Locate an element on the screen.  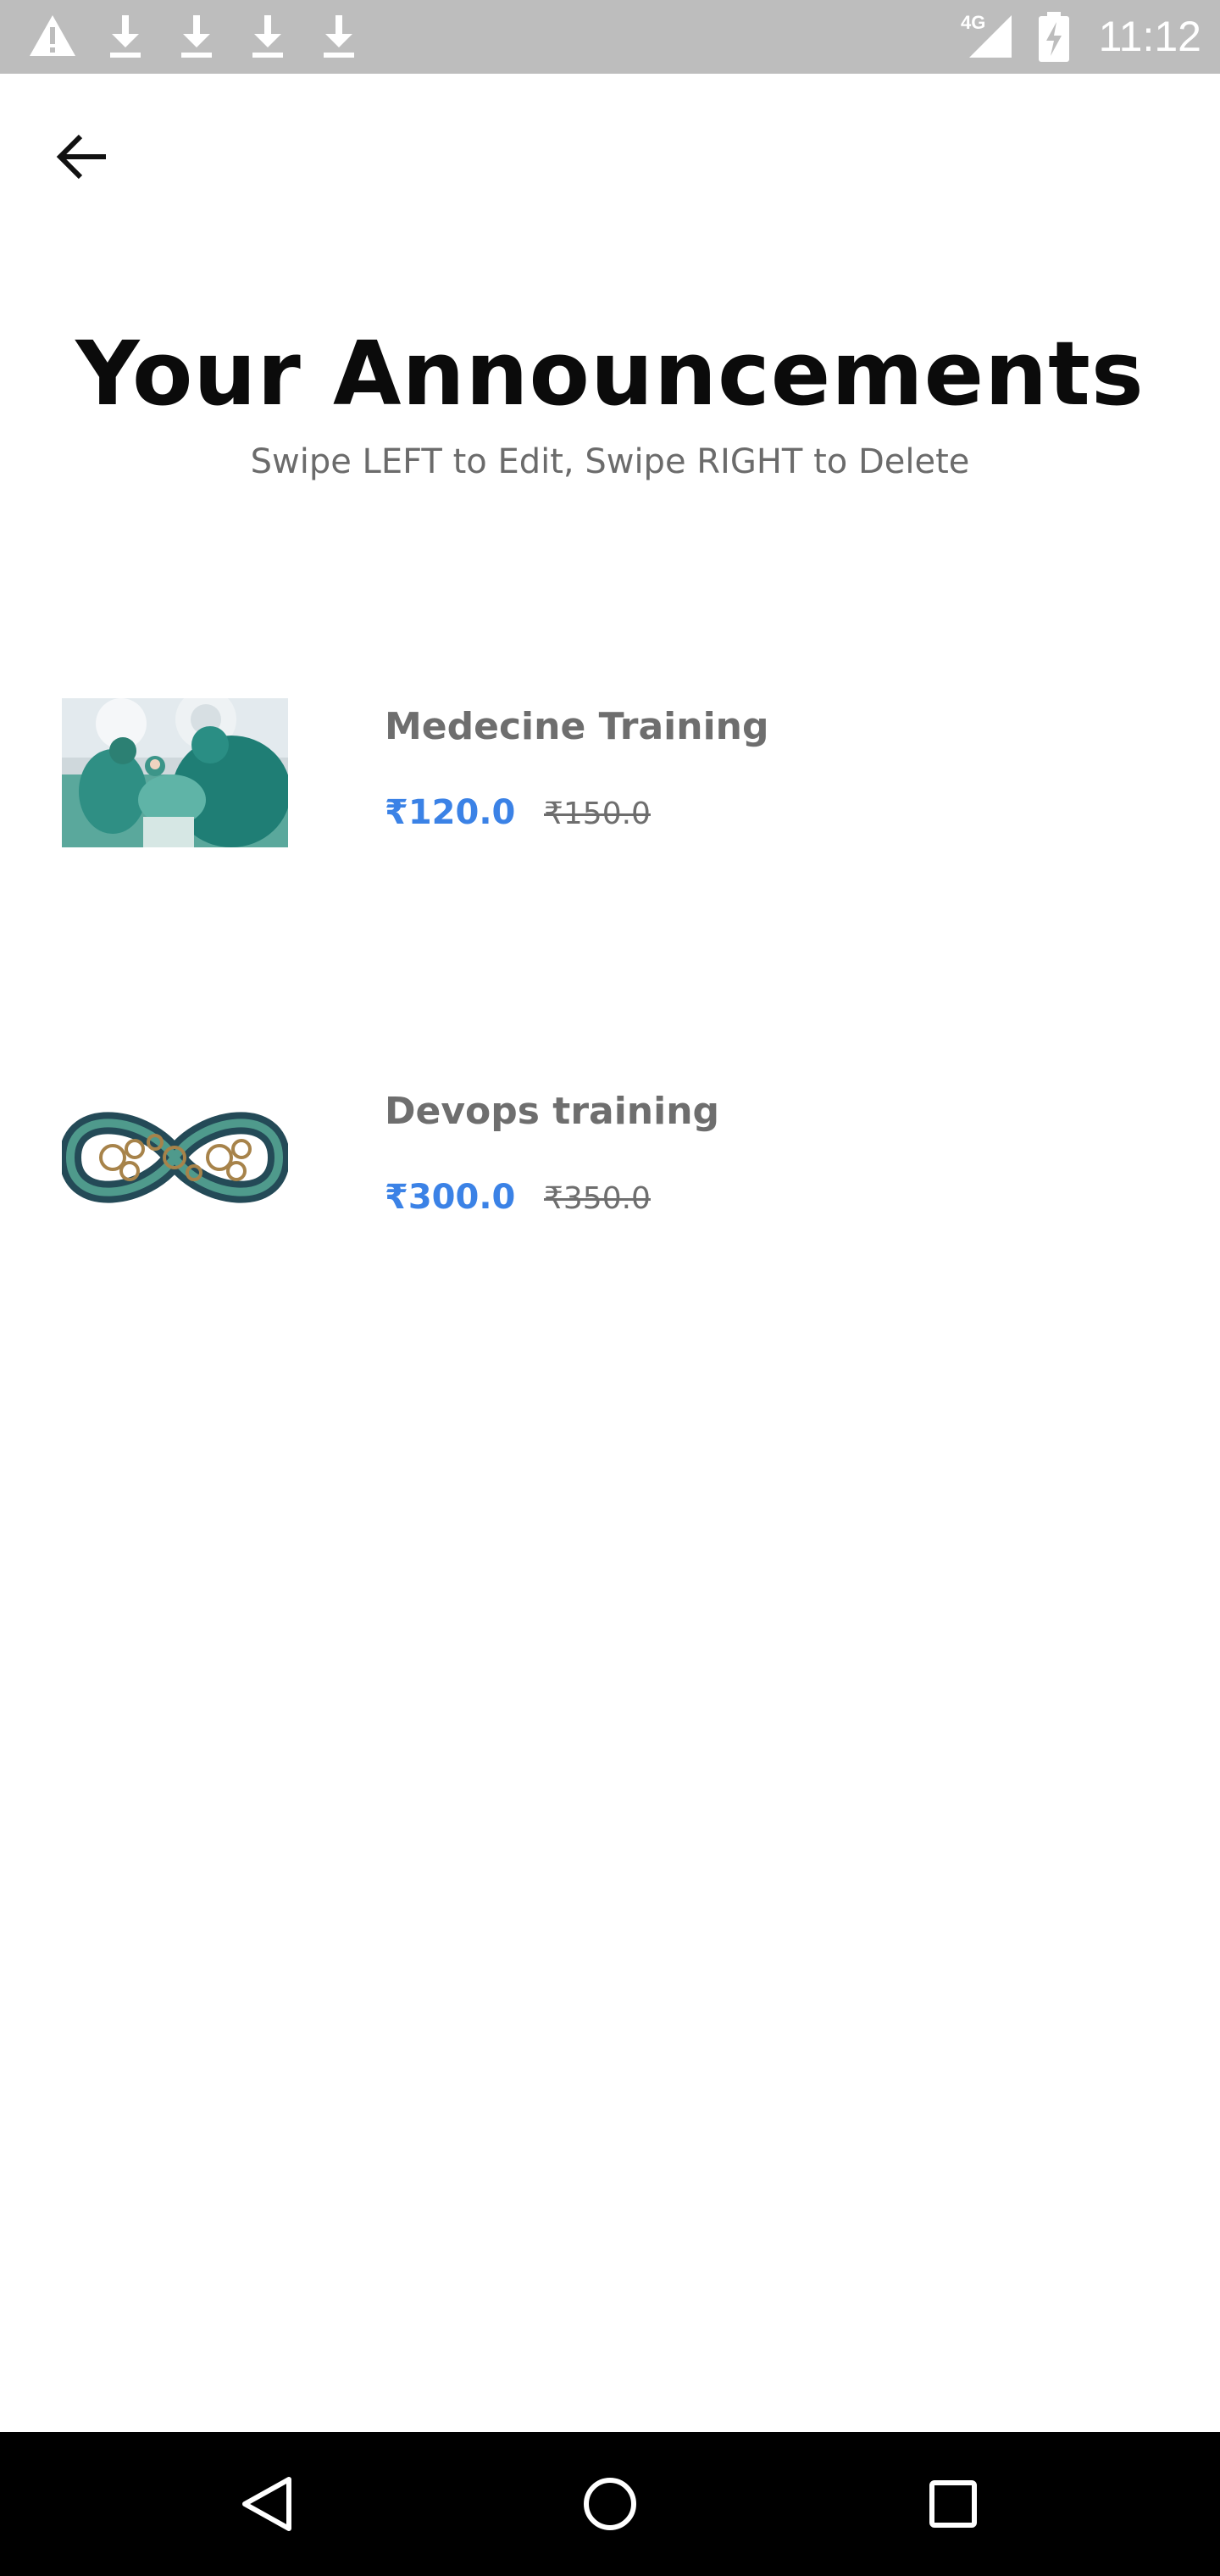
arrow-left-icon is located at coordinates (81, 157).